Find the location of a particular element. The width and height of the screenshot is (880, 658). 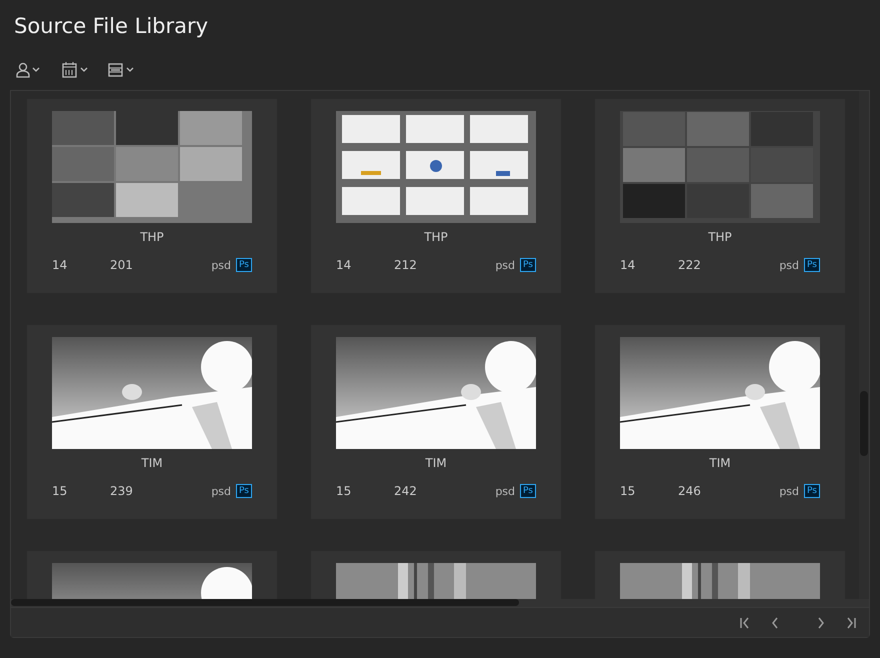

file-number: 201 is located at coordinates (122, 265).